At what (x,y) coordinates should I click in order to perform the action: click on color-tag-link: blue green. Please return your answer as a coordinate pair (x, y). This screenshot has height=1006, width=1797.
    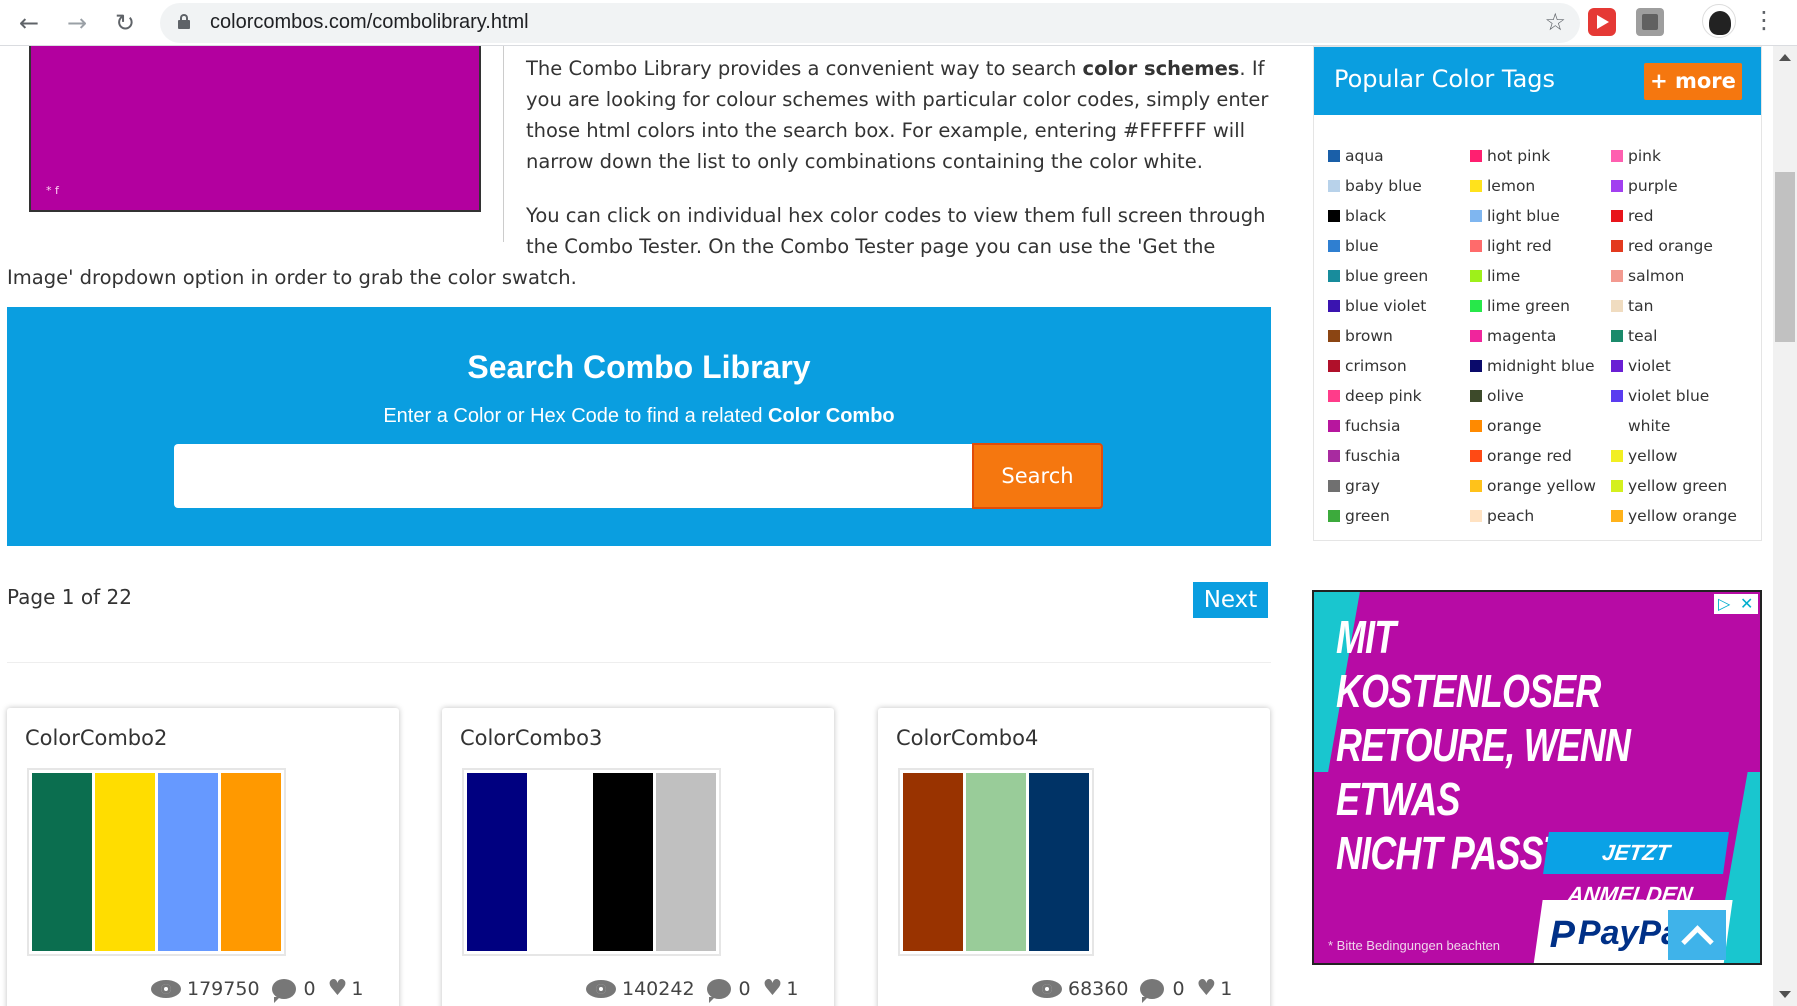
    Looking at the image, I should click on (1378, 276).